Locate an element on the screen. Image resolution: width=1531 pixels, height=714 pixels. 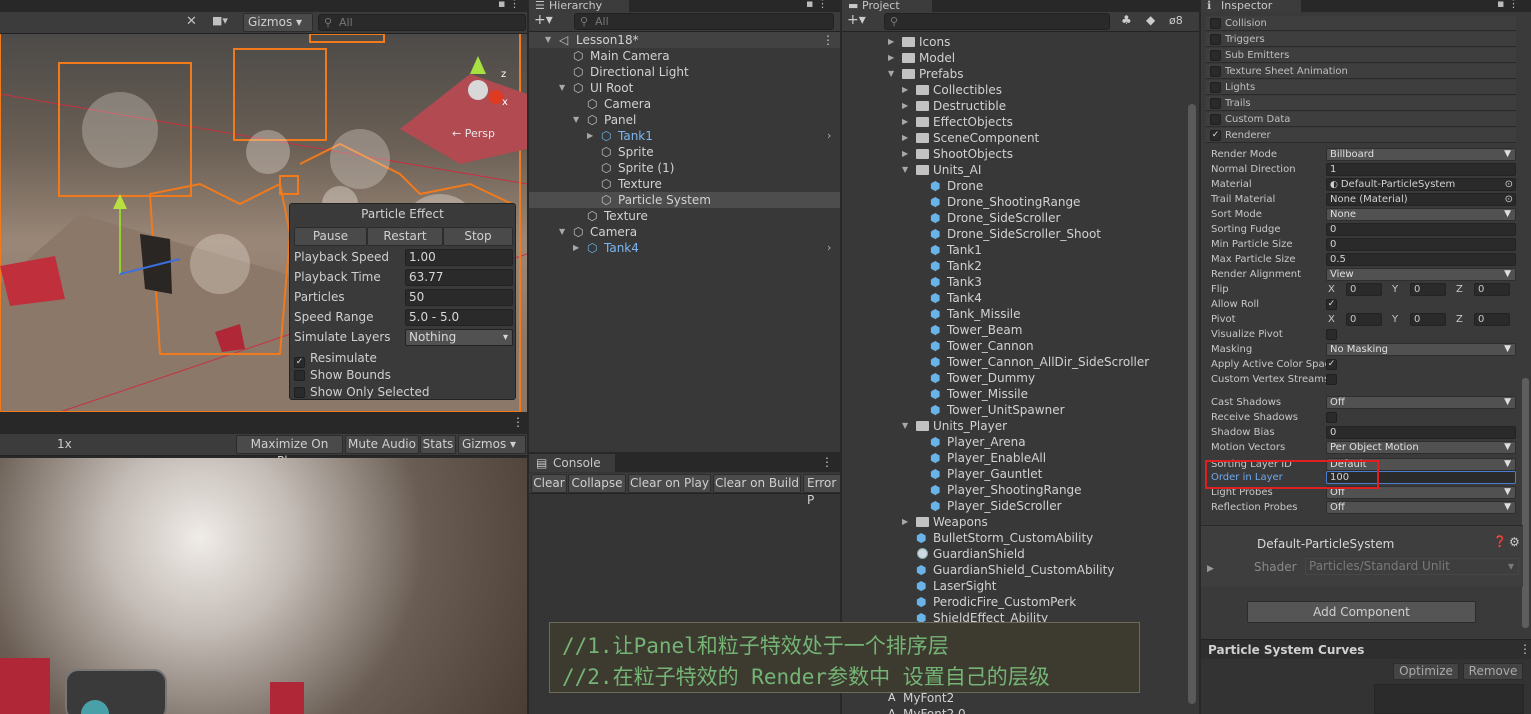
shader-dropdown: Particles/Standard Unlit ▾ is located at coordinates (1412, 566).